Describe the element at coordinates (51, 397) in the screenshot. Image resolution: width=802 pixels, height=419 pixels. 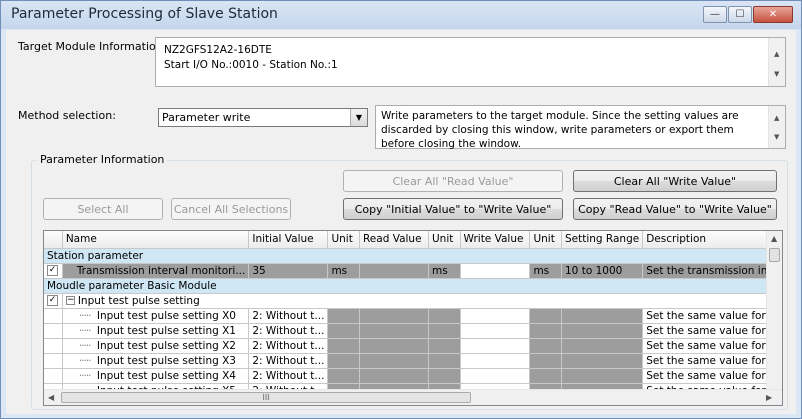
I see `scroll-left-icon: ◀` at that location.